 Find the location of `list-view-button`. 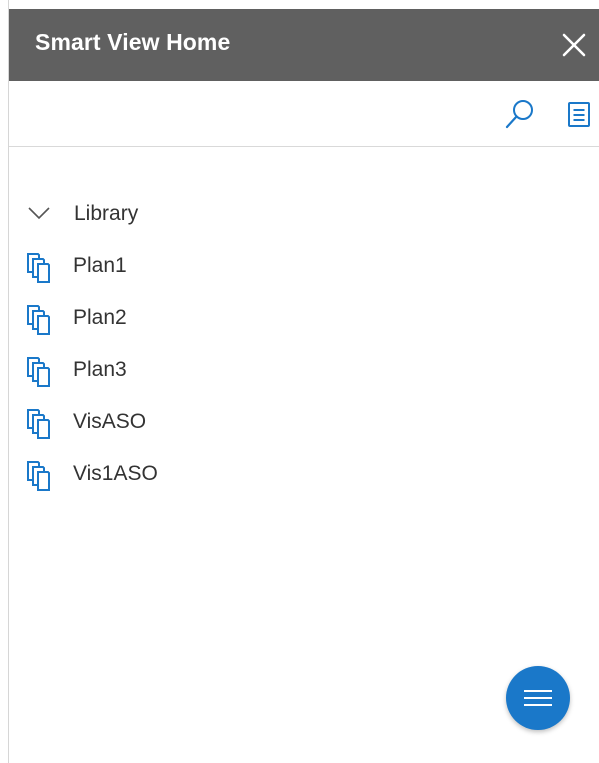

list-view-button is located at coordinates (580, 114).